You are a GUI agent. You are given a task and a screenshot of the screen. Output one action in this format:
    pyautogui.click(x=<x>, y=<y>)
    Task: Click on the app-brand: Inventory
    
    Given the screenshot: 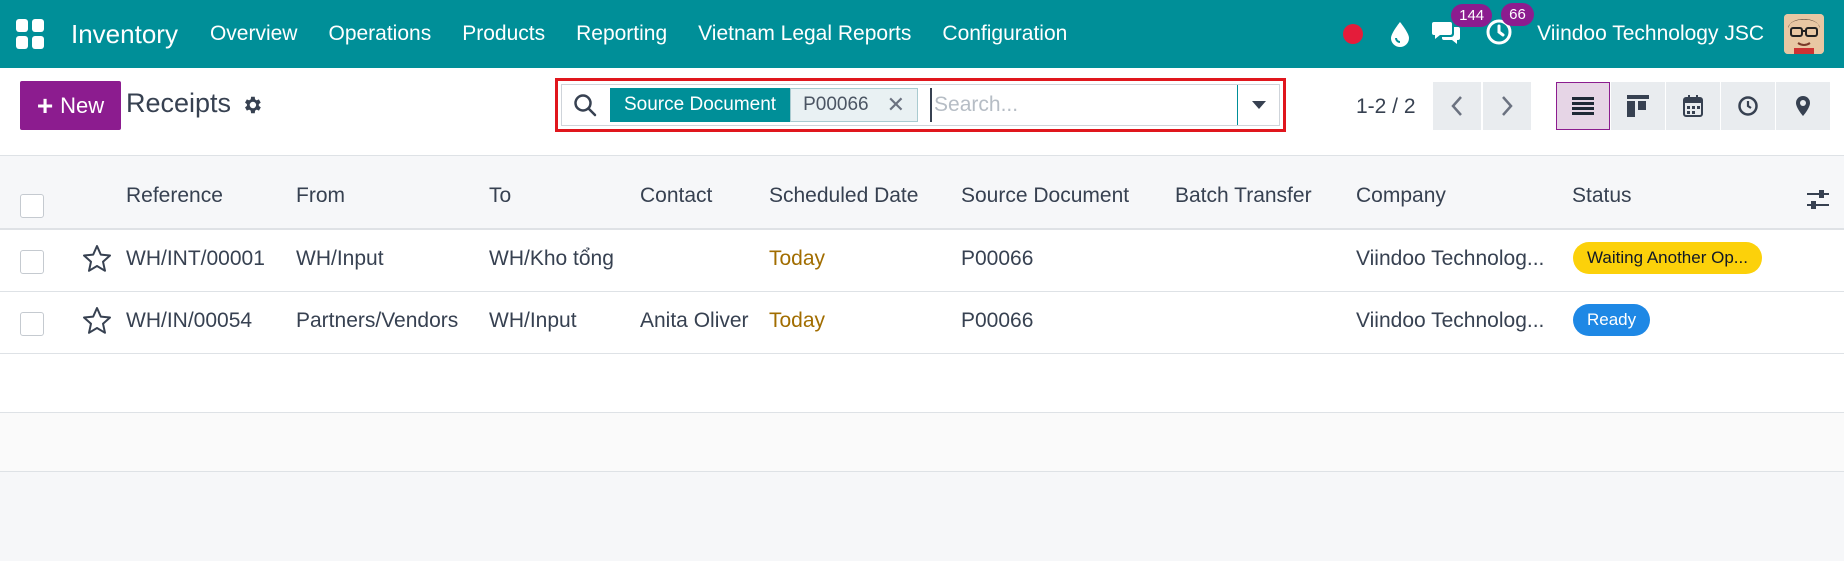 What is the action you would take?
    pyautogui.click(x=124, y=34)
    